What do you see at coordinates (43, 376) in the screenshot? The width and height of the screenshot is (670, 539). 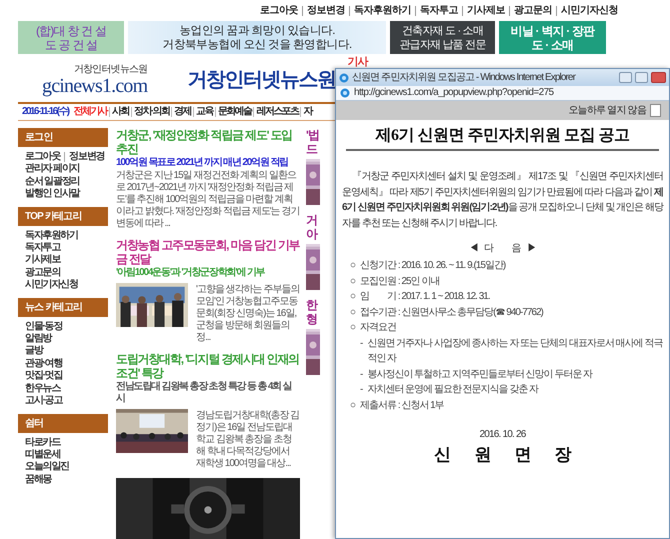 I see `sidebar-link: 맛집·멋집` at bounding box center [43, 376].